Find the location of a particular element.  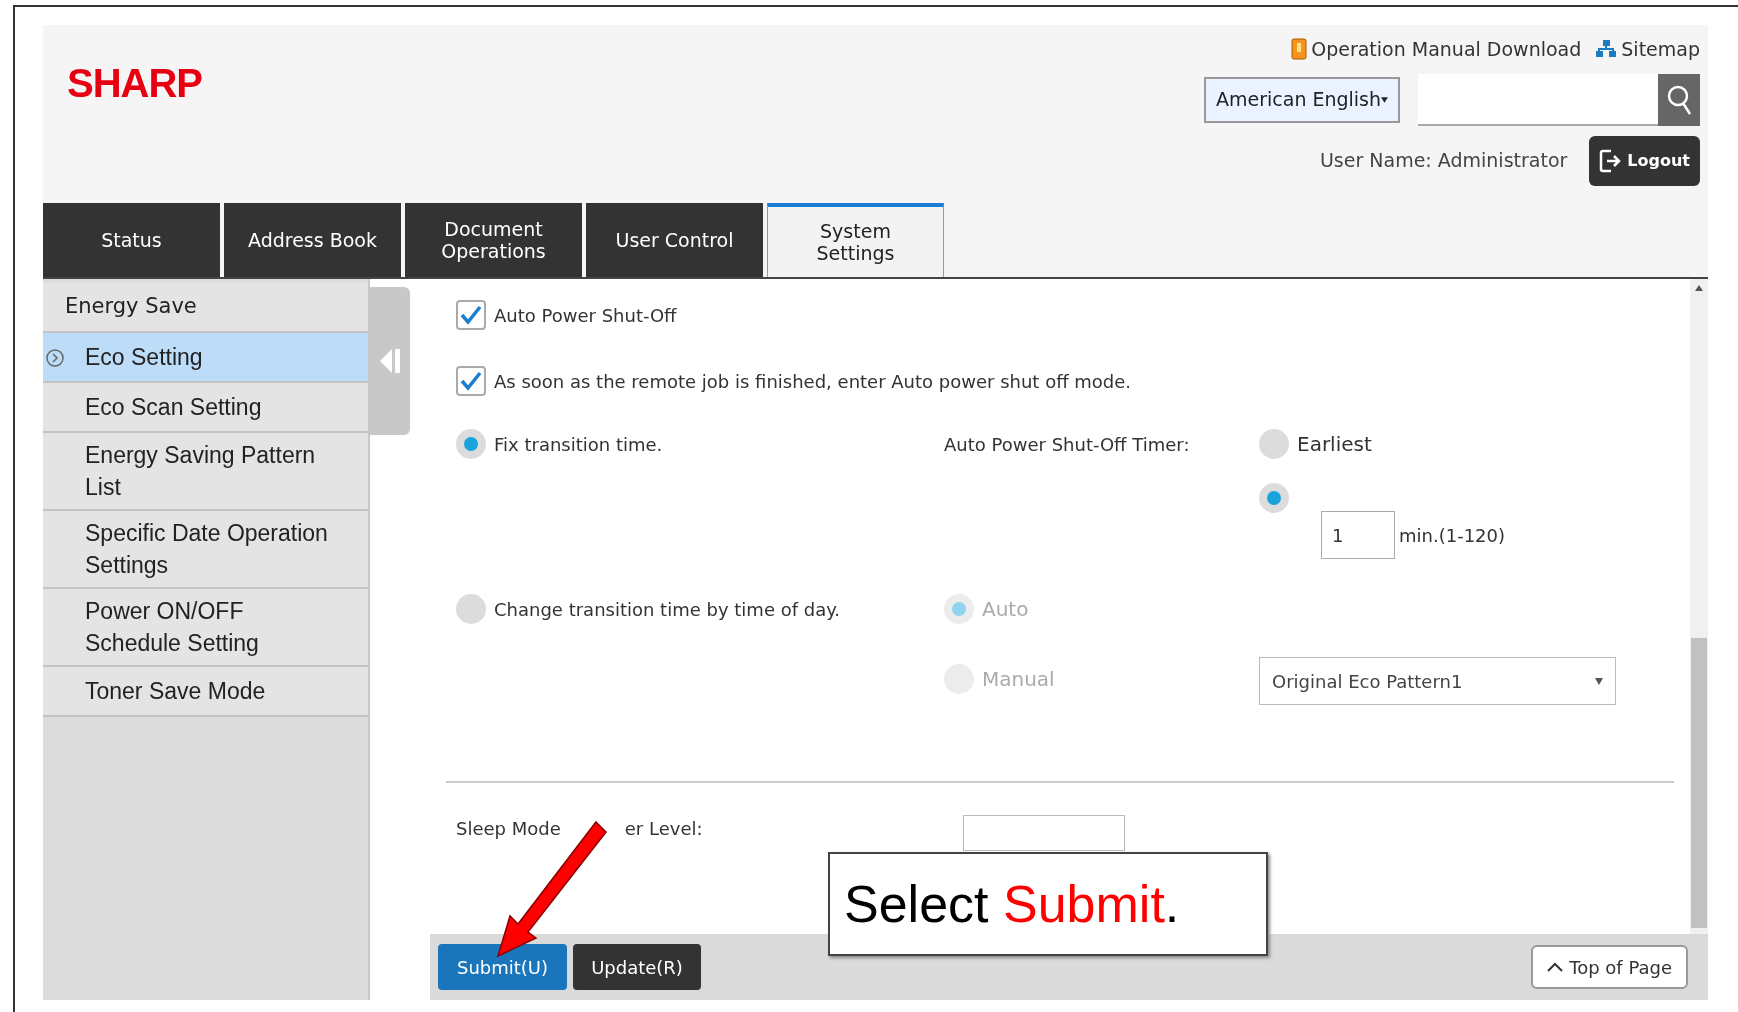

sidebar-heading: Energy Save is located at coordinates (205, 308).